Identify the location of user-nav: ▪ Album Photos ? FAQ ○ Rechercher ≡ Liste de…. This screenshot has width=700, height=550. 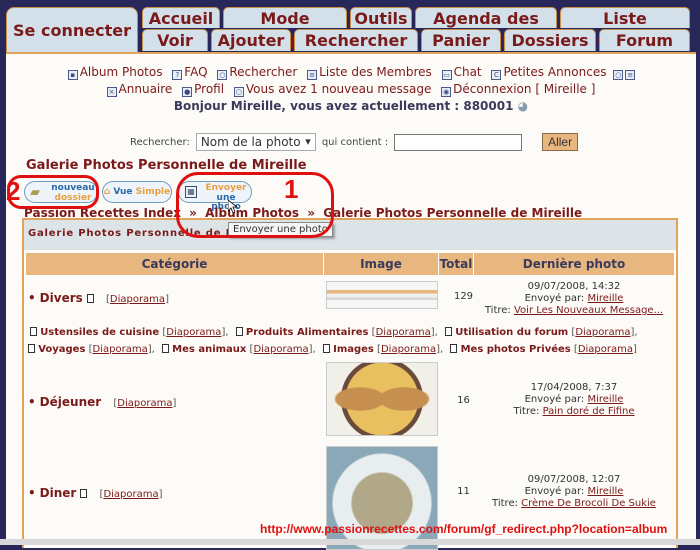
(351, 89).